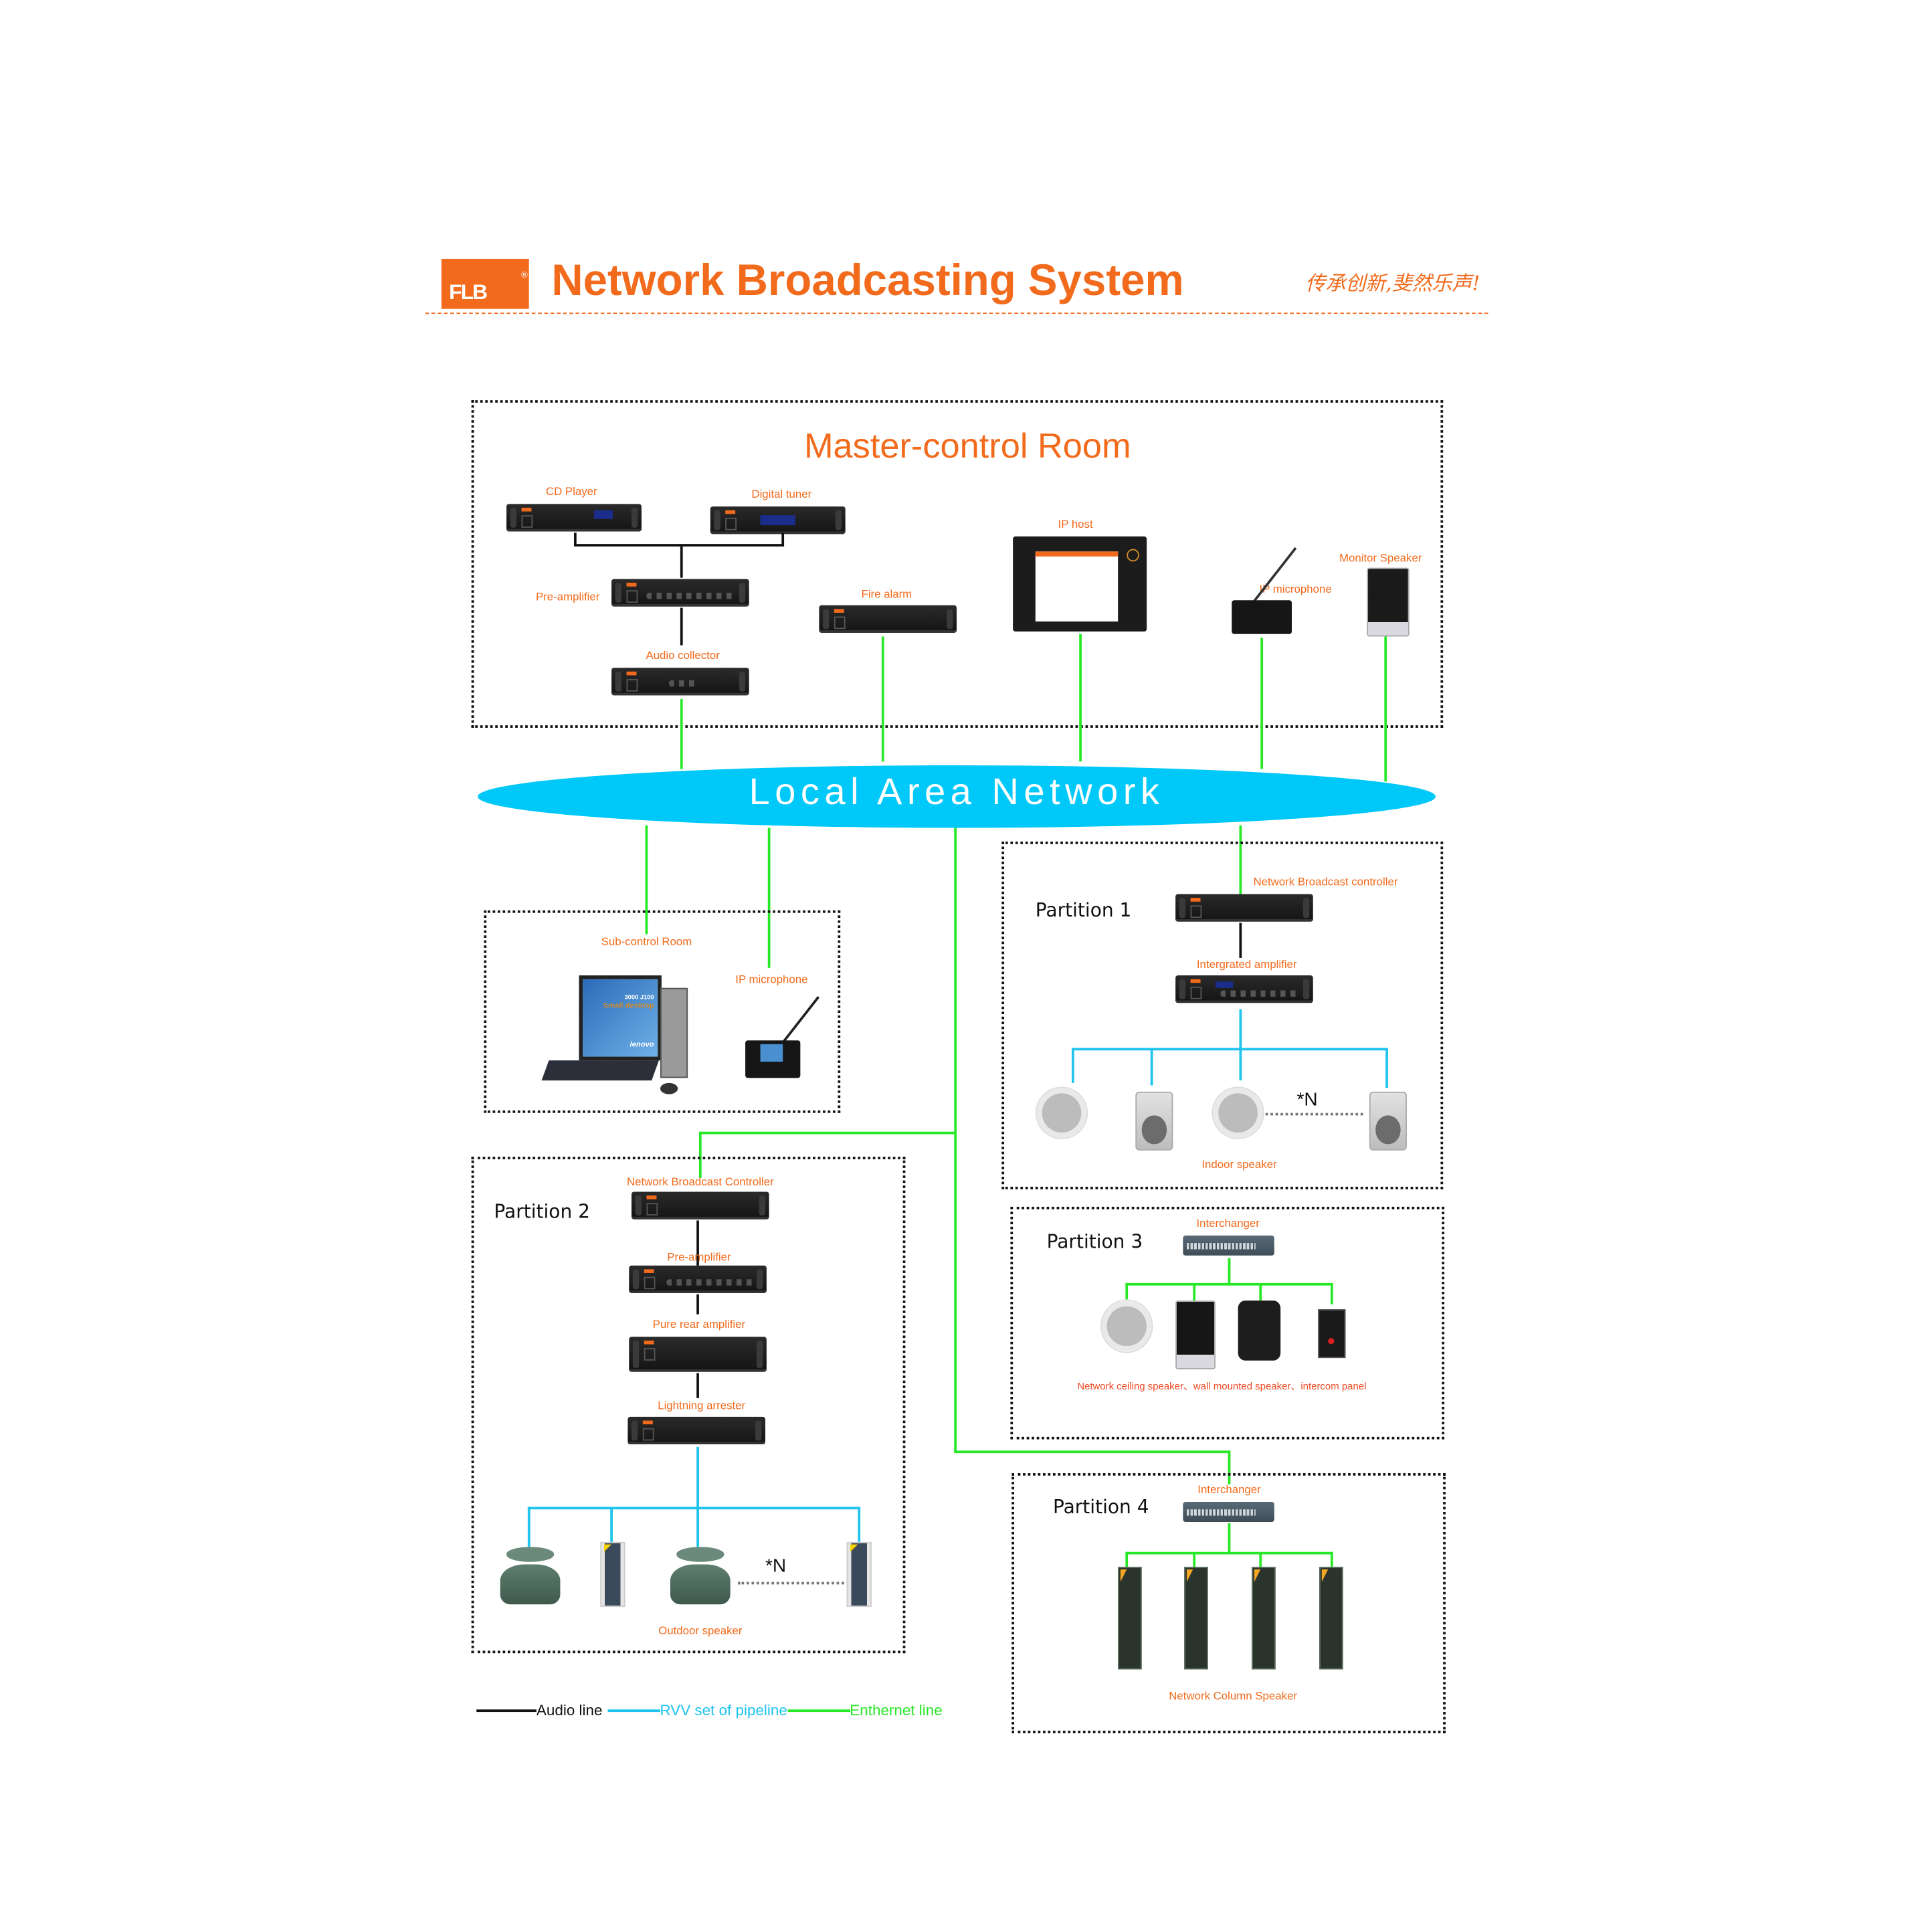  Describe the element at coordinates (698, 1279) in the screenshot. I see `p2-pre-amplifier` at that location.